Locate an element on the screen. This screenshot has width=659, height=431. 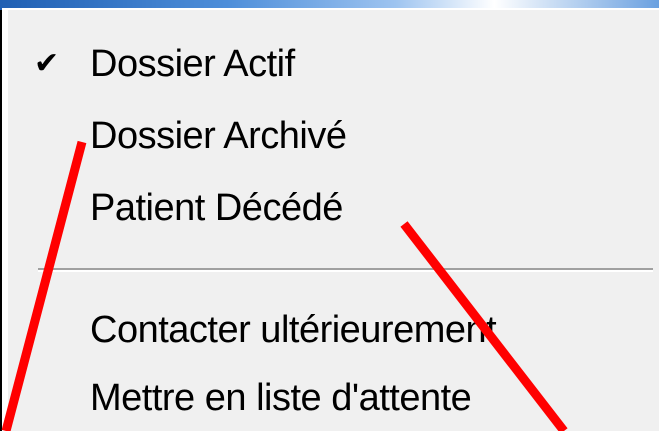
menu-item-dossier-archive: Dossier Archivé is located at coordinates (333, 136).